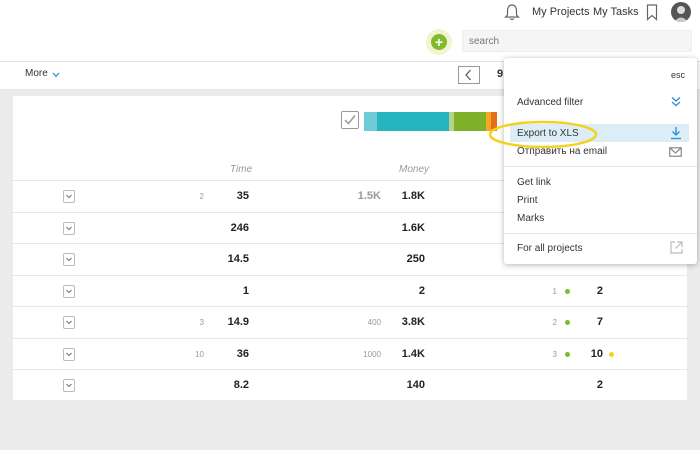 The height and width of the screenshot is (450, 700). Describe the element at coordinates (512, 12) in the screenshot. I see `bell-icon` at that location.